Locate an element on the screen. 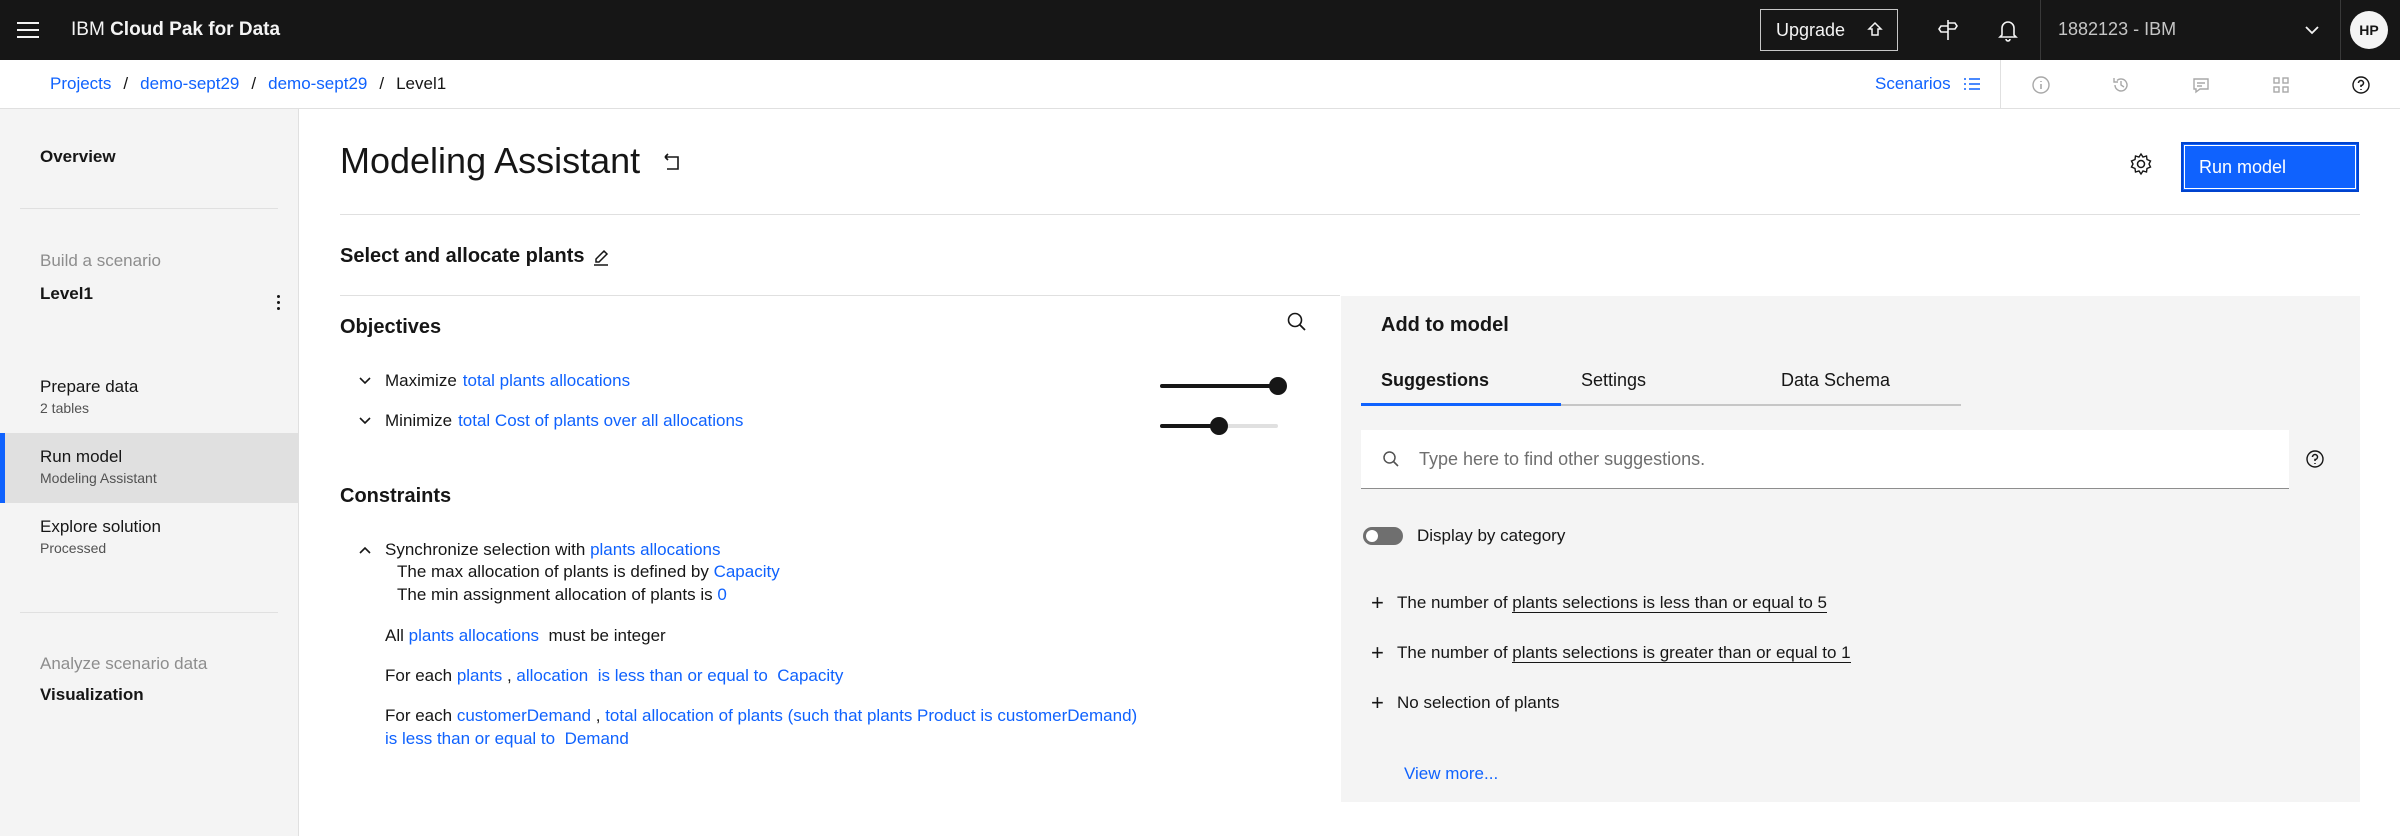 The height and width of the screenshot is (836, 2400). scenario-name: Level1 is located at coordinates (66, 293).